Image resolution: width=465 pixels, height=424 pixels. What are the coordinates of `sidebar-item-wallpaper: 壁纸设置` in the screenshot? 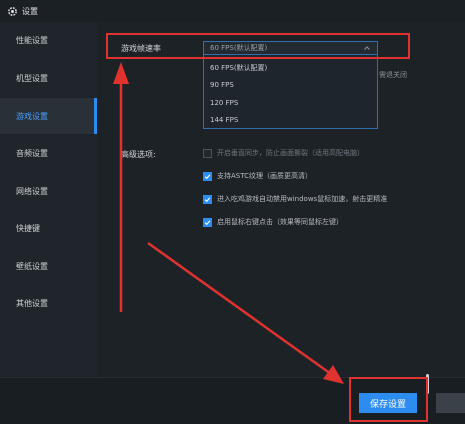 It's located at (48, 266).